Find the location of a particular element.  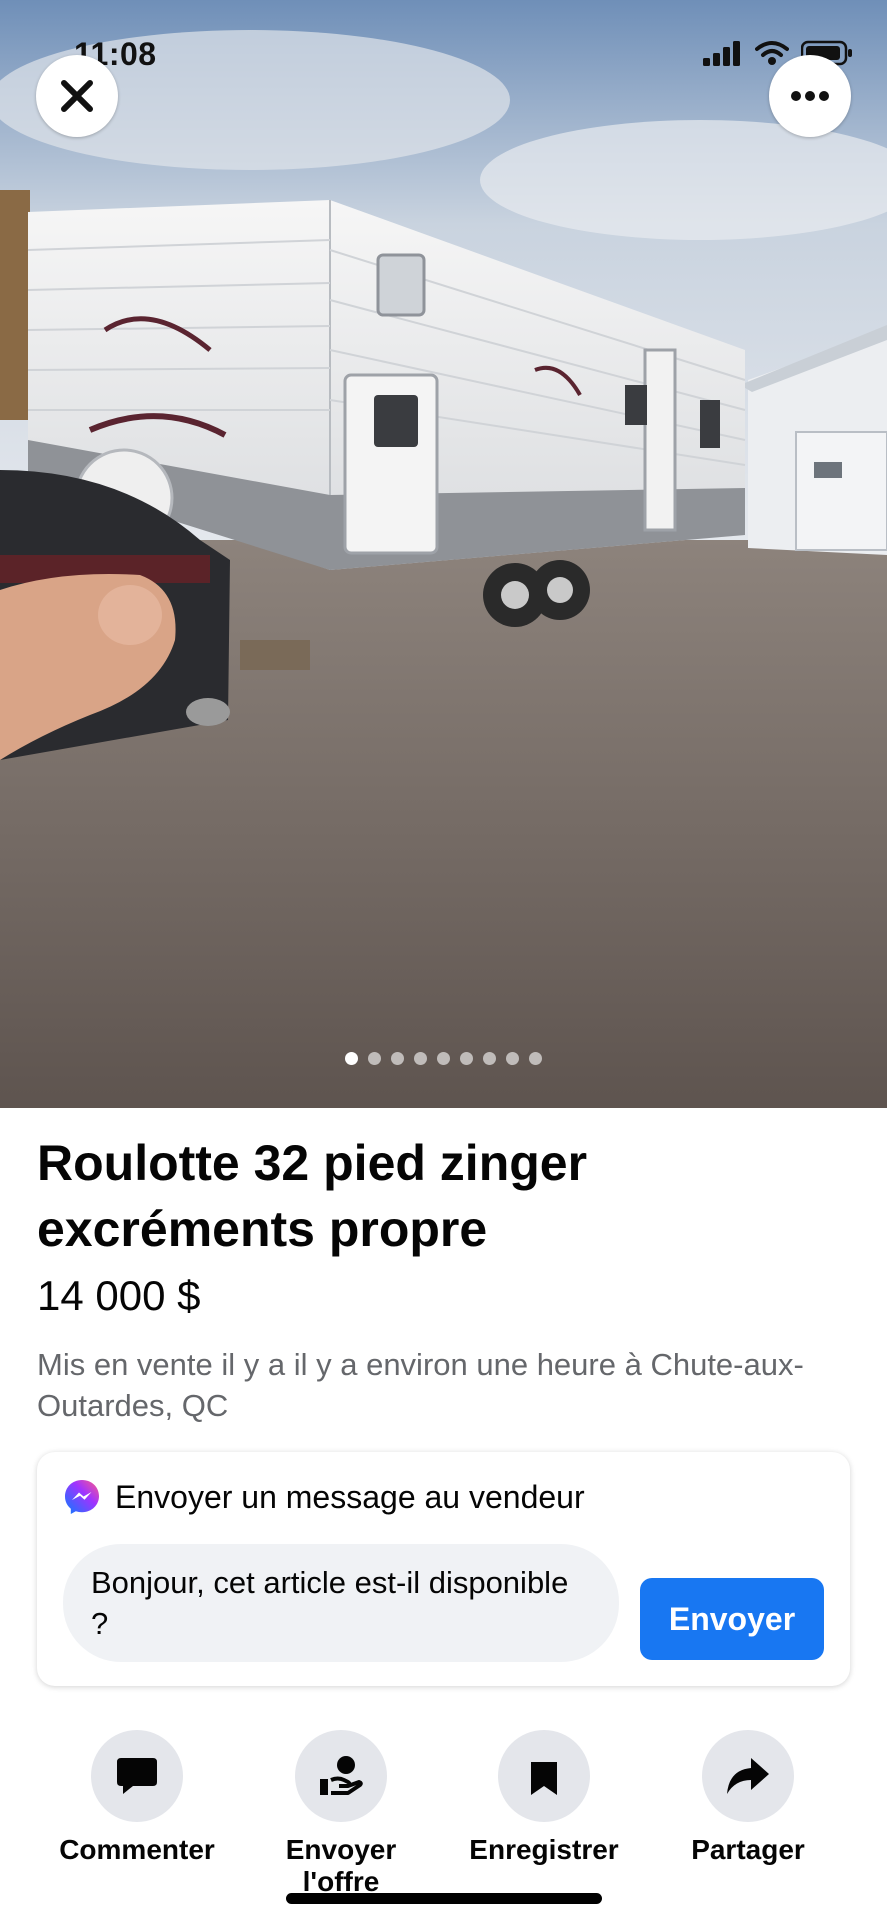

send-offer-icon is located at coordinates (341, 1775).